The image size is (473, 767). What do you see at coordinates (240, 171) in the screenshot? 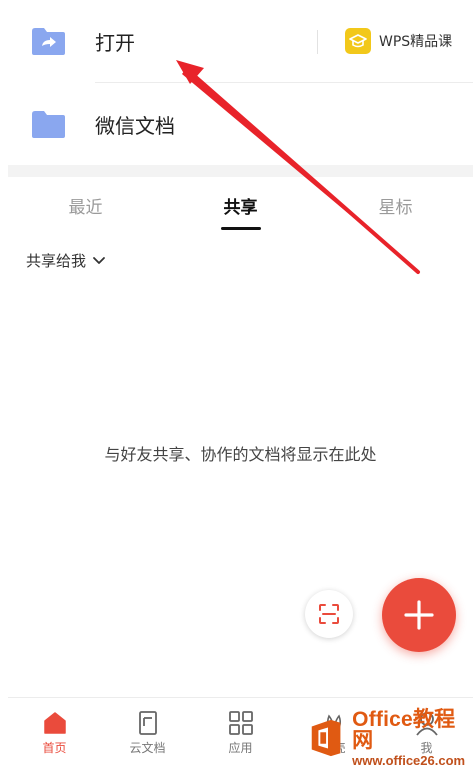
I see `section-separator` at bounding box center [240, 171].